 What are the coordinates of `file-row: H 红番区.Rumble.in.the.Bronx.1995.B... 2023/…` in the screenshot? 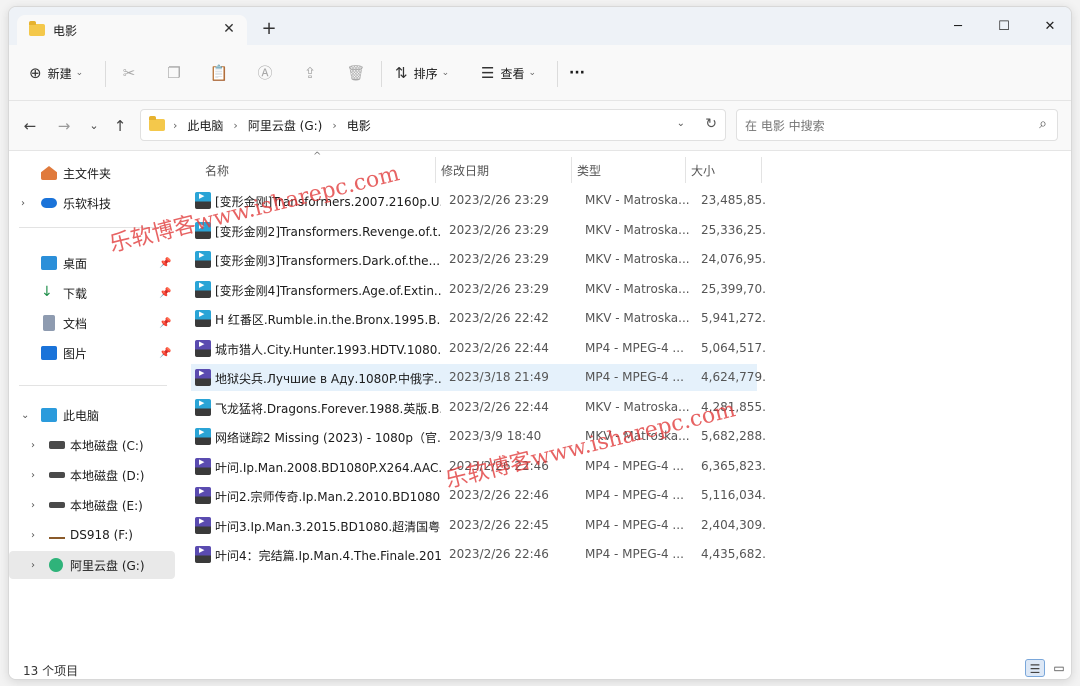 It's located at (479, 318).